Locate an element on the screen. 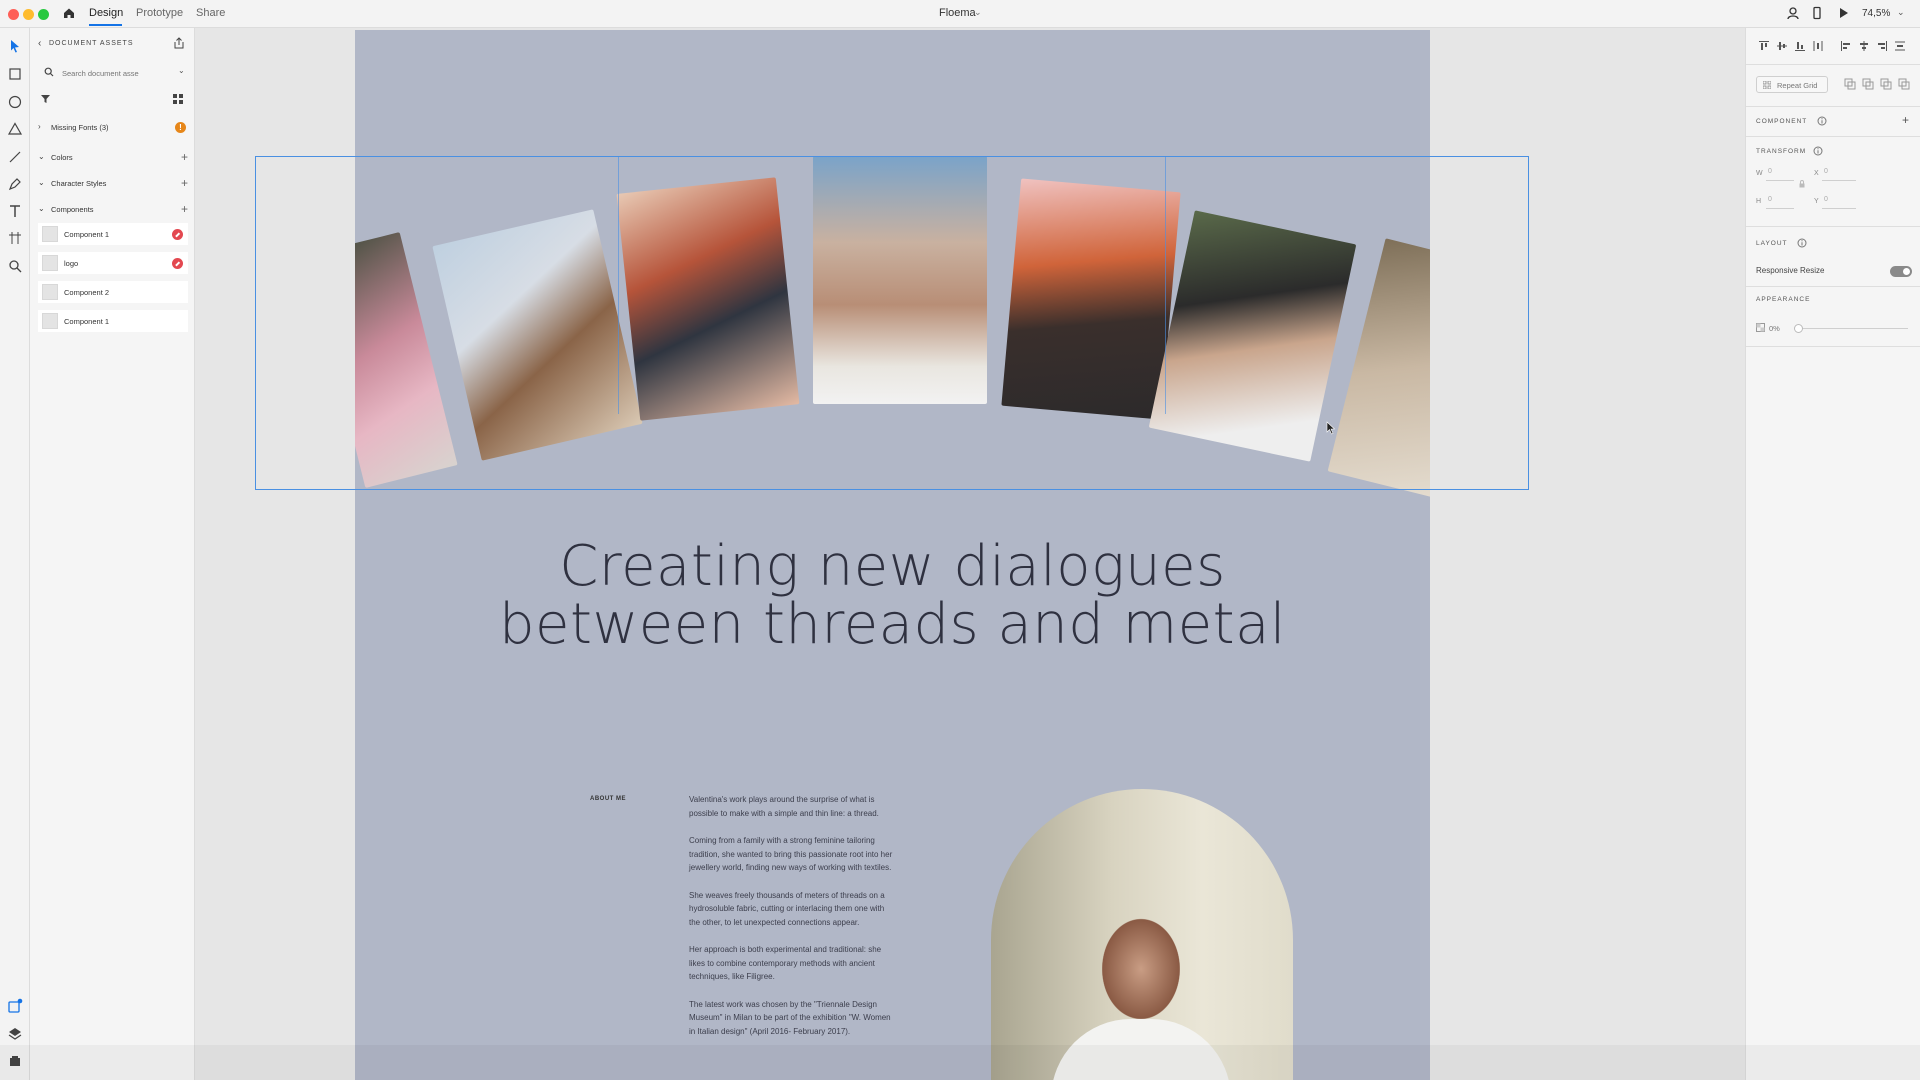 The height and width of the screenshot is (1080, 1920). add-component-icon: + is located at coordinates (1905, 120).